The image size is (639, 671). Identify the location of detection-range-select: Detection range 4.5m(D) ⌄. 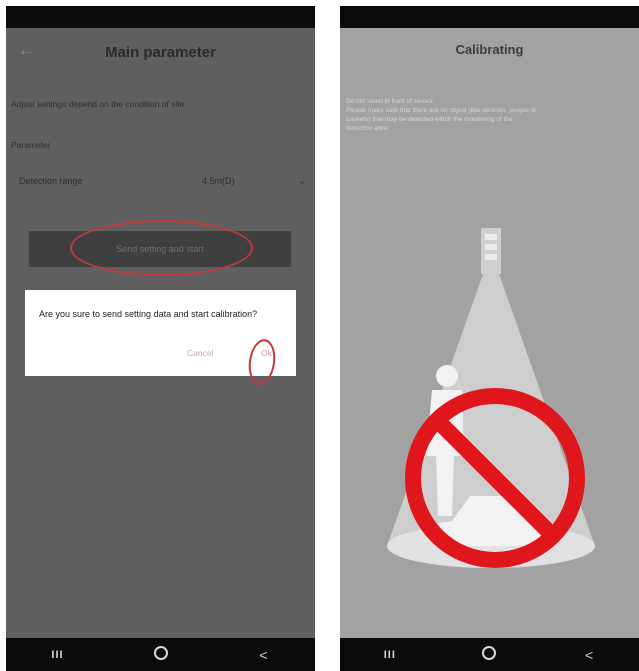
(160, 182).